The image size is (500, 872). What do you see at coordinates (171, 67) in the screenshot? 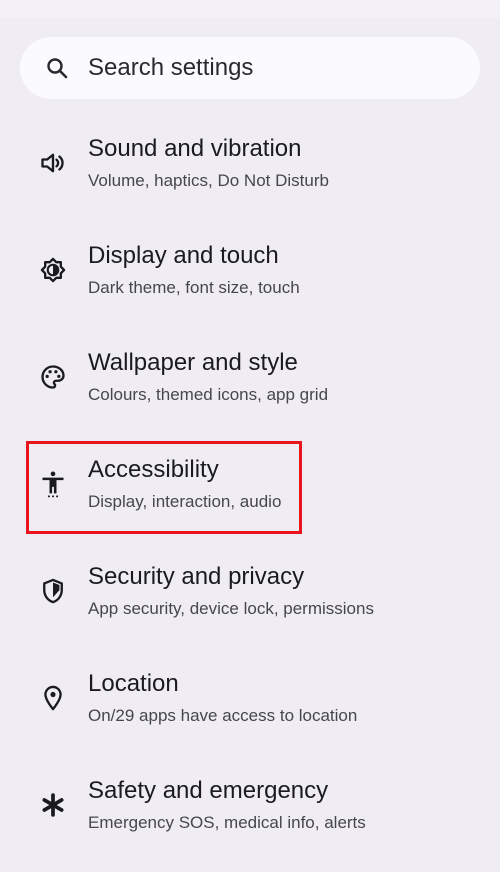
I see `search-placeholder: Search settings` at bounding box center [171, 67].